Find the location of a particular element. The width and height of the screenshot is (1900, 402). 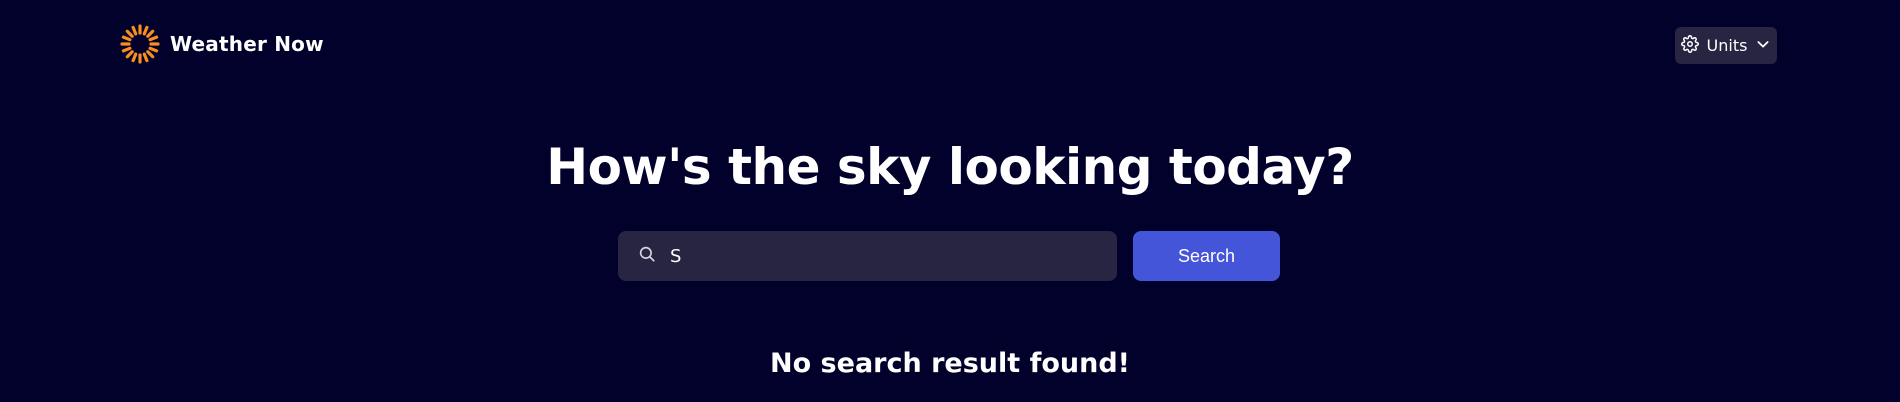

app-logo: Weather Now is located at coordinates (222, 44).